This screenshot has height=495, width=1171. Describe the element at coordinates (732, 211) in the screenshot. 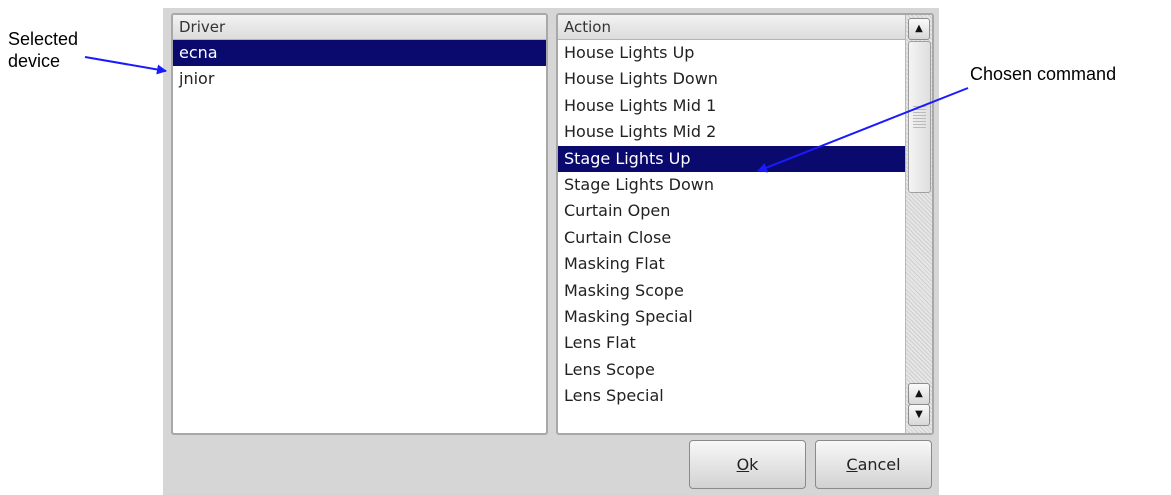

I see `action-item: Curtain Open` at that location.